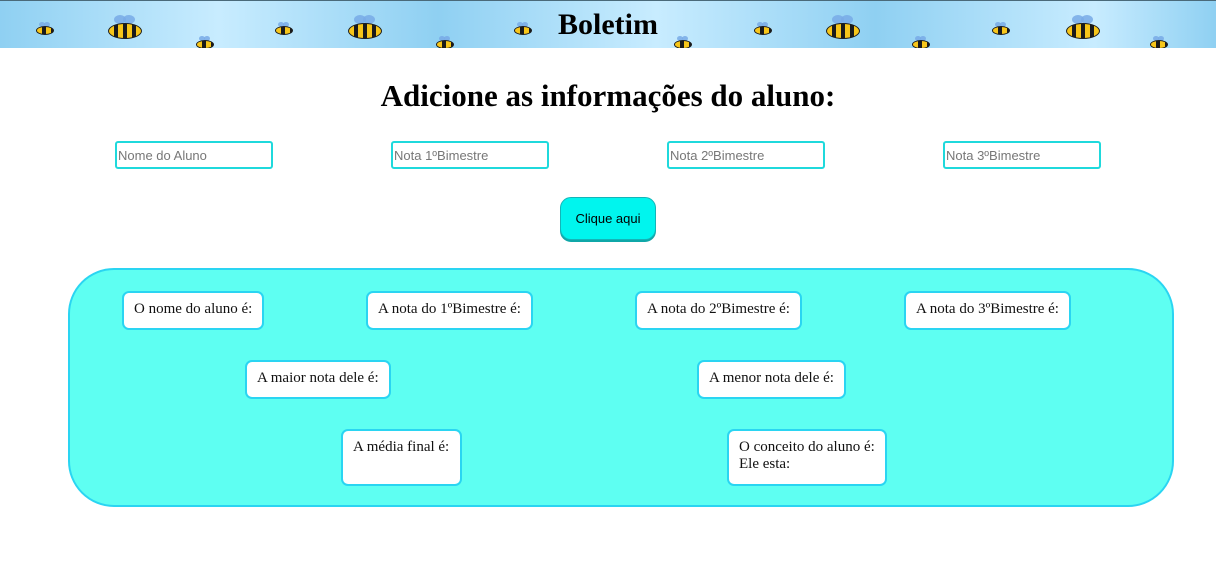  What do you see at coordinates (608, 218) in the screenshot?
I see `submit-button: Clique aqui` at bounding box center [608, 218].